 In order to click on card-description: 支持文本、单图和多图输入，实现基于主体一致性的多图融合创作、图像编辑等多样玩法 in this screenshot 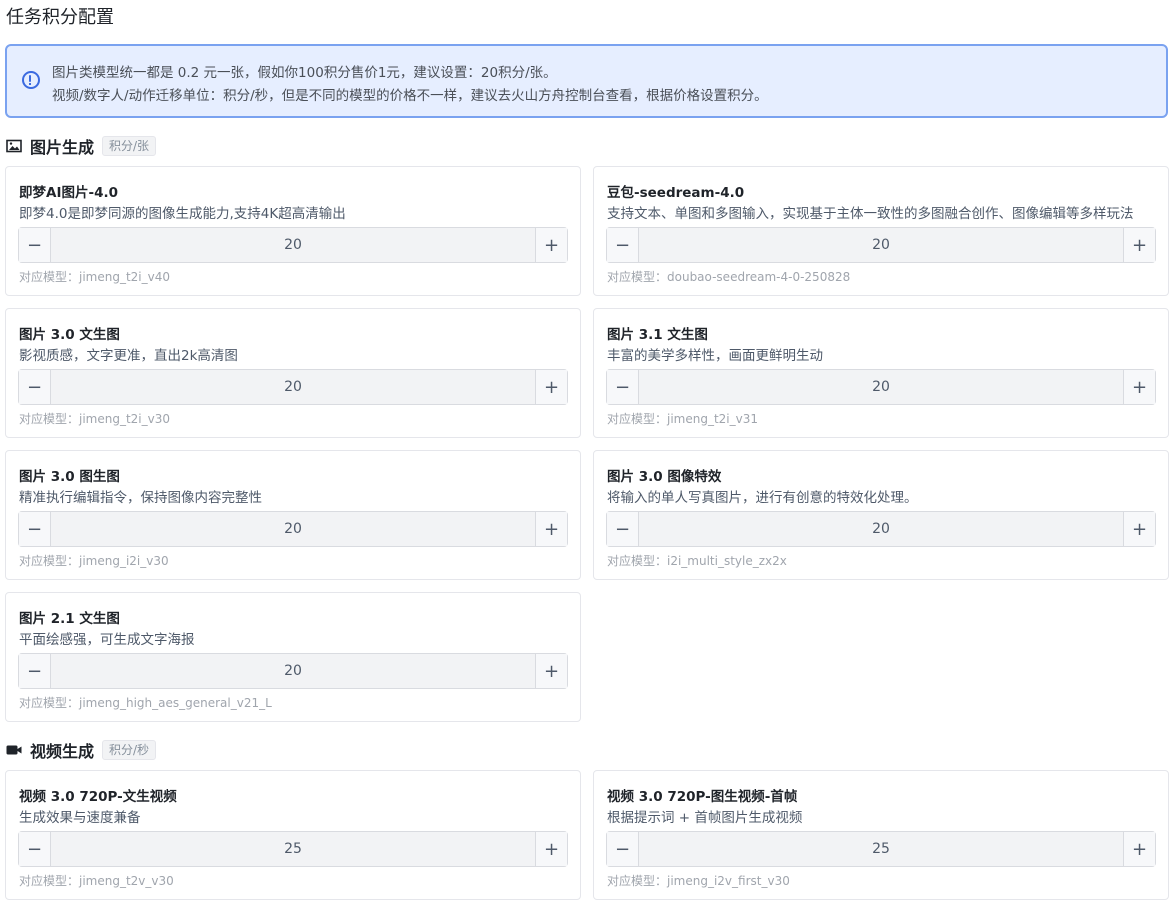, I will do `click(870, 214)`.